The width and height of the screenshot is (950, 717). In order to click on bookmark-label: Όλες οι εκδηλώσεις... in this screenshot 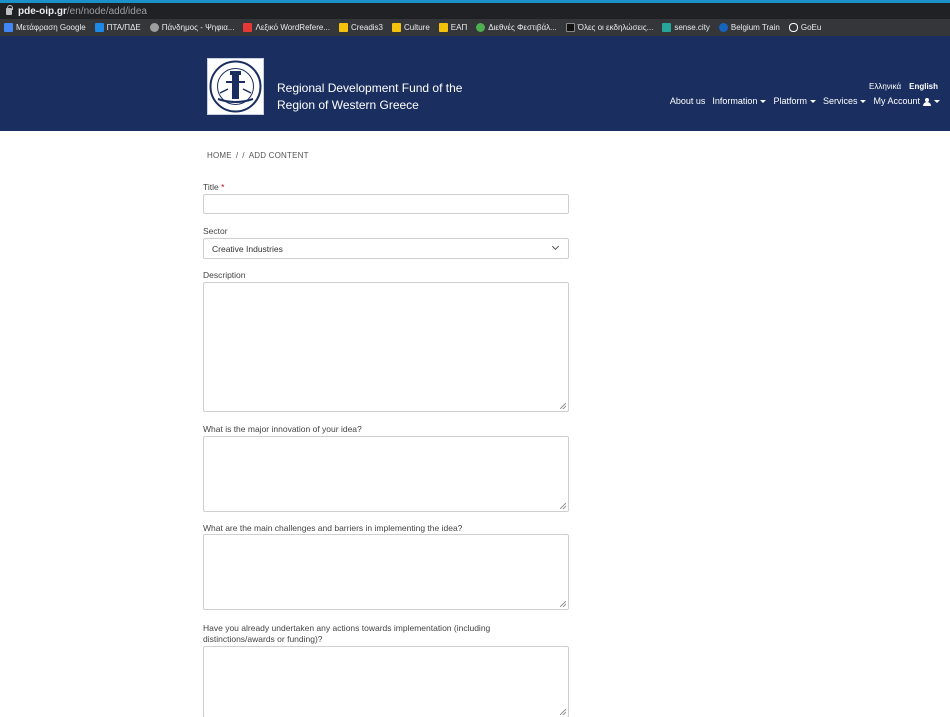, I will do `click(615, 27)`.